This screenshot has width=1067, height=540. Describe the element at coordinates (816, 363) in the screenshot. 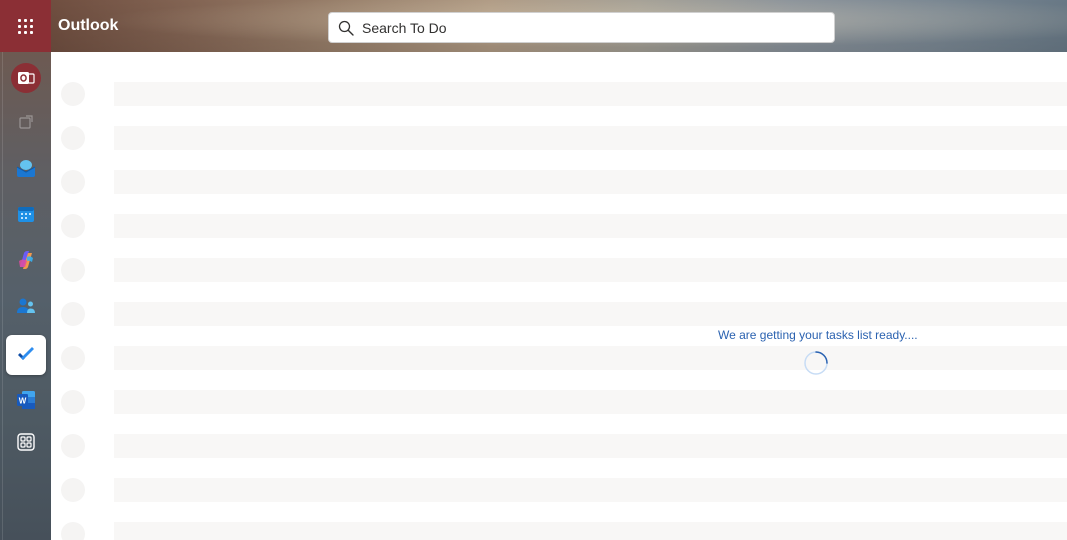

I see `loading-spinner-icon` at that location.